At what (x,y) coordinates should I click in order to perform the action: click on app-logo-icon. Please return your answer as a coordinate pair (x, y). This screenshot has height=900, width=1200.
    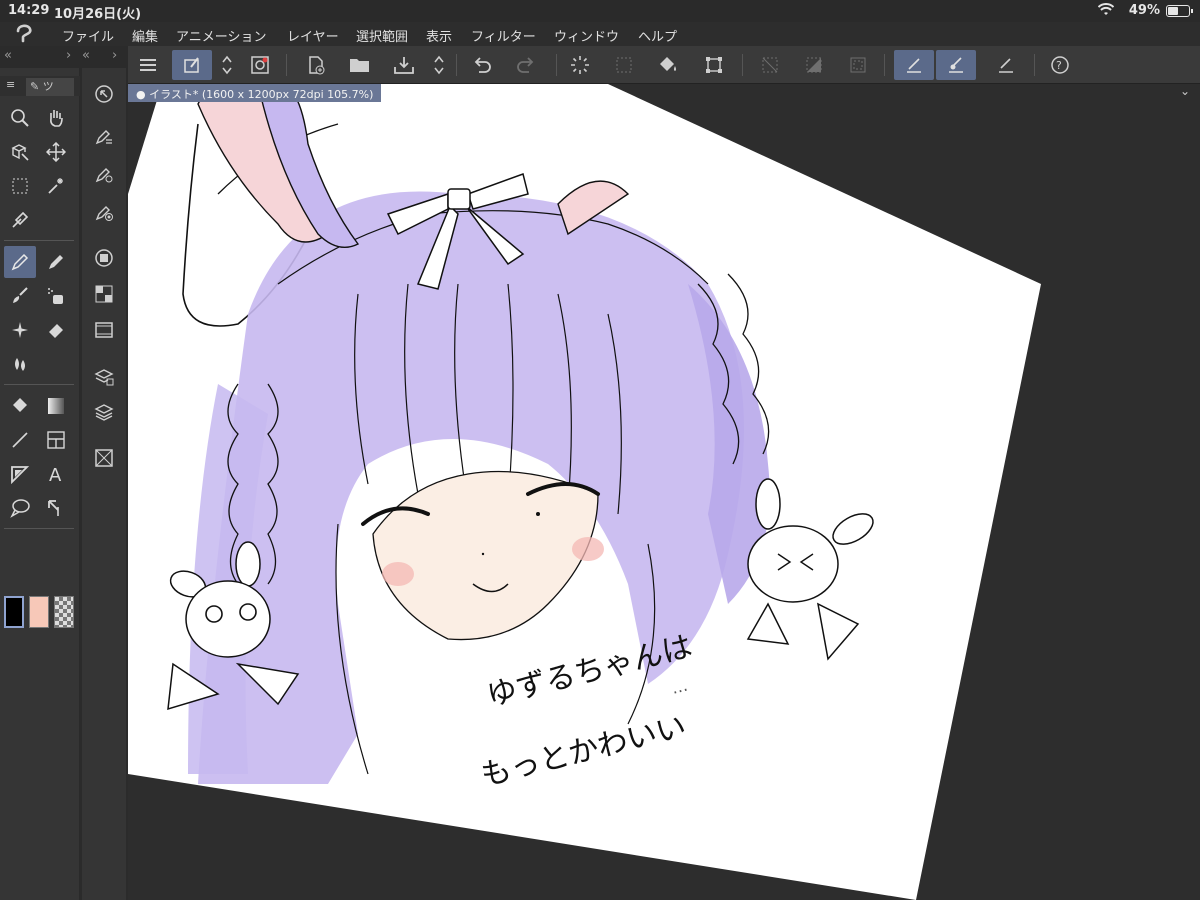
    Looking at the image, I should click on (28, 34).